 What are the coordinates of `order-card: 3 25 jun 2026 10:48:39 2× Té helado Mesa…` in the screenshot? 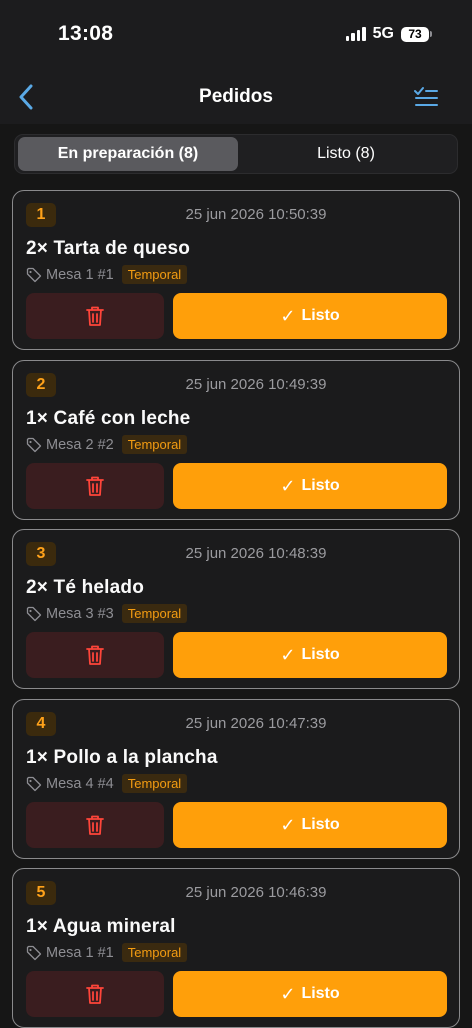 It's located at (236, 609).